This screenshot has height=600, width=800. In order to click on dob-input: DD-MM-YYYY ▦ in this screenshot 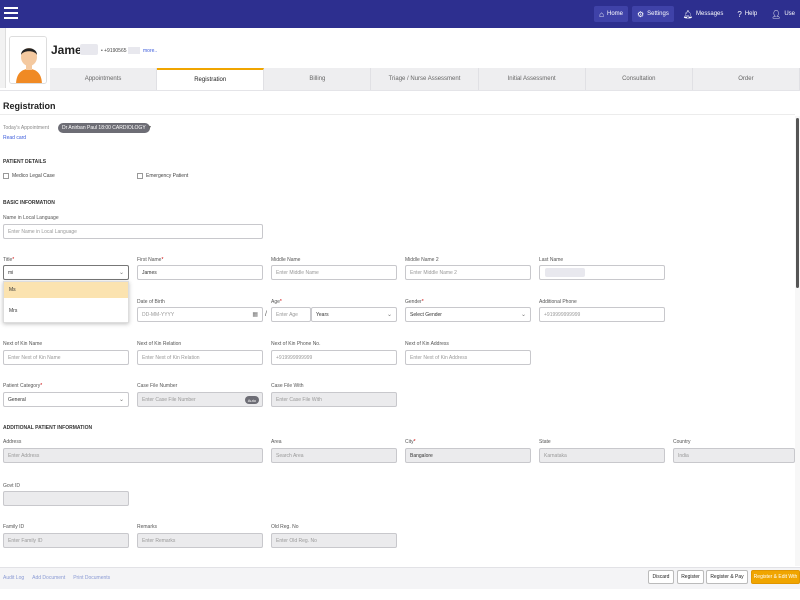, I will do `click(200, 314)`.